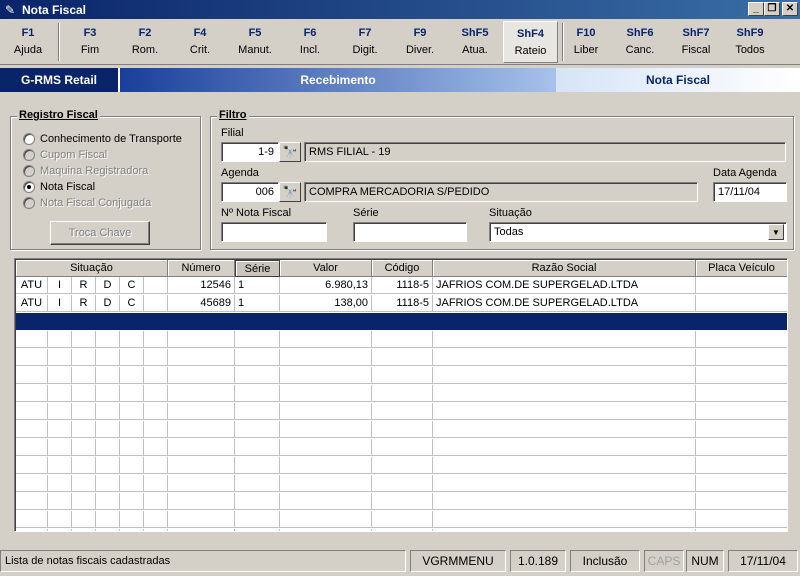 The width and height of the screenshot is (800, 576). I want to click on close-button: ✕, so click(790, 9).